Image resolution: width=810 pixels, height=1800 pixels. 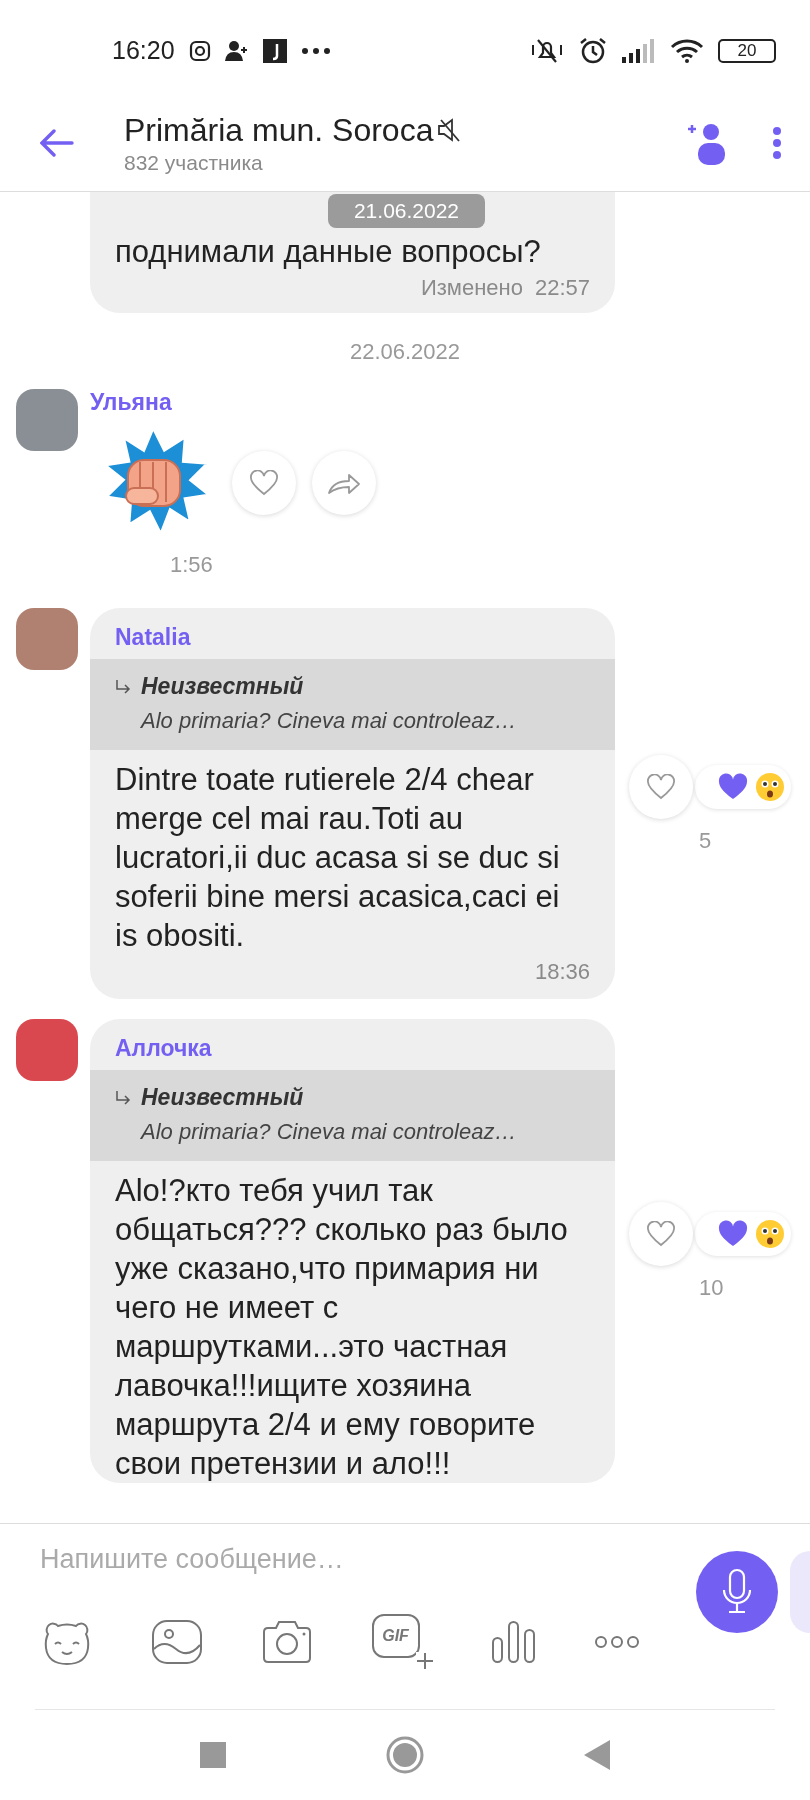 I want to click on home-nav-icon, so click(x=405, y=1755).